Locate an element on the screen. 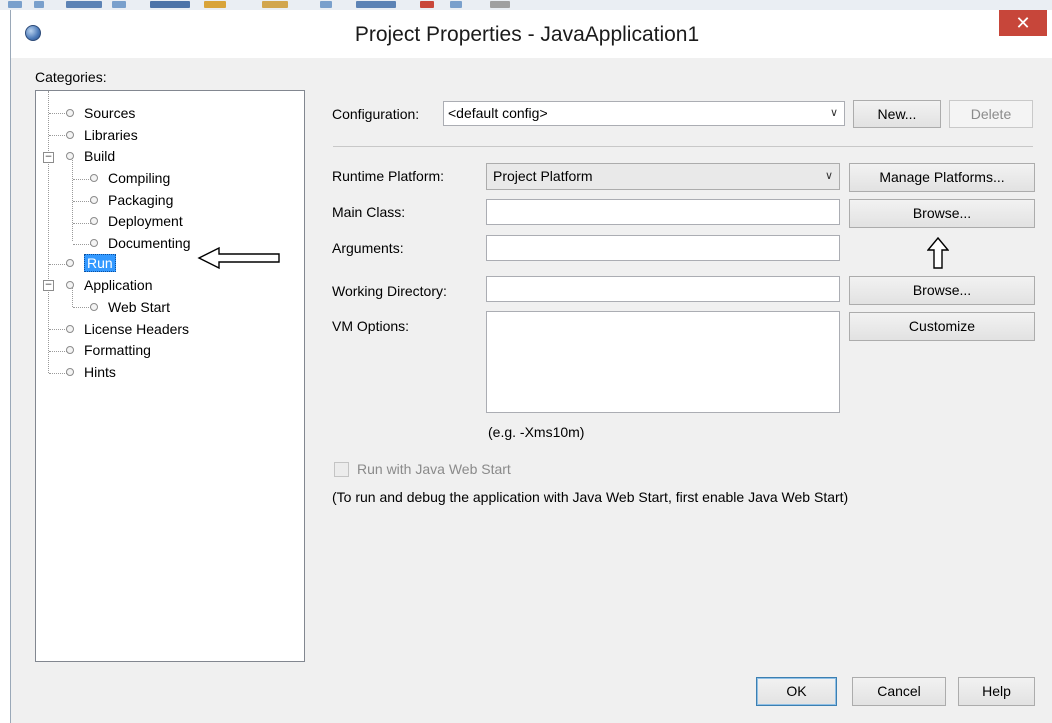 This screenshot has width=1052, height=723. tree-item-label: License Headers is located at coordinates (137, 329).